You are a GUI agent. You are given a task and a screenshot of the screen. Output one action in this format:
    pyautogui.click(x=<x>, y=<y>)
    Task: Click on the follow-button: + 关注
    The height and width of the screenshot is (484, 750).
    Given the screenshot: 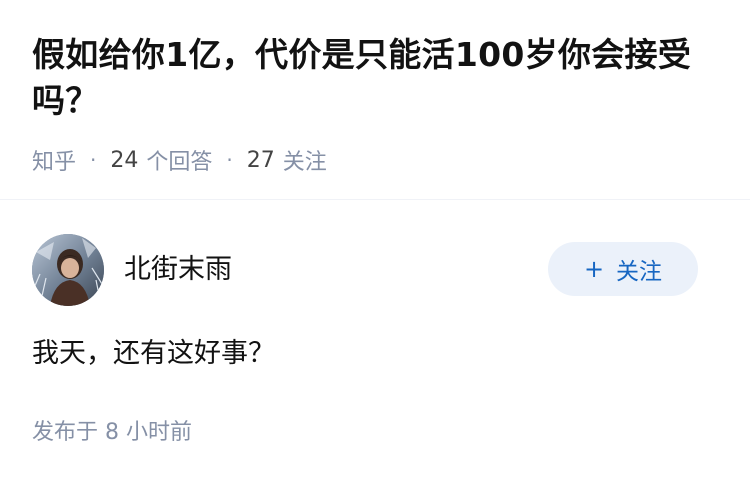 What is the action you would take?
    pyautogui.click(x=623, y=269)
    